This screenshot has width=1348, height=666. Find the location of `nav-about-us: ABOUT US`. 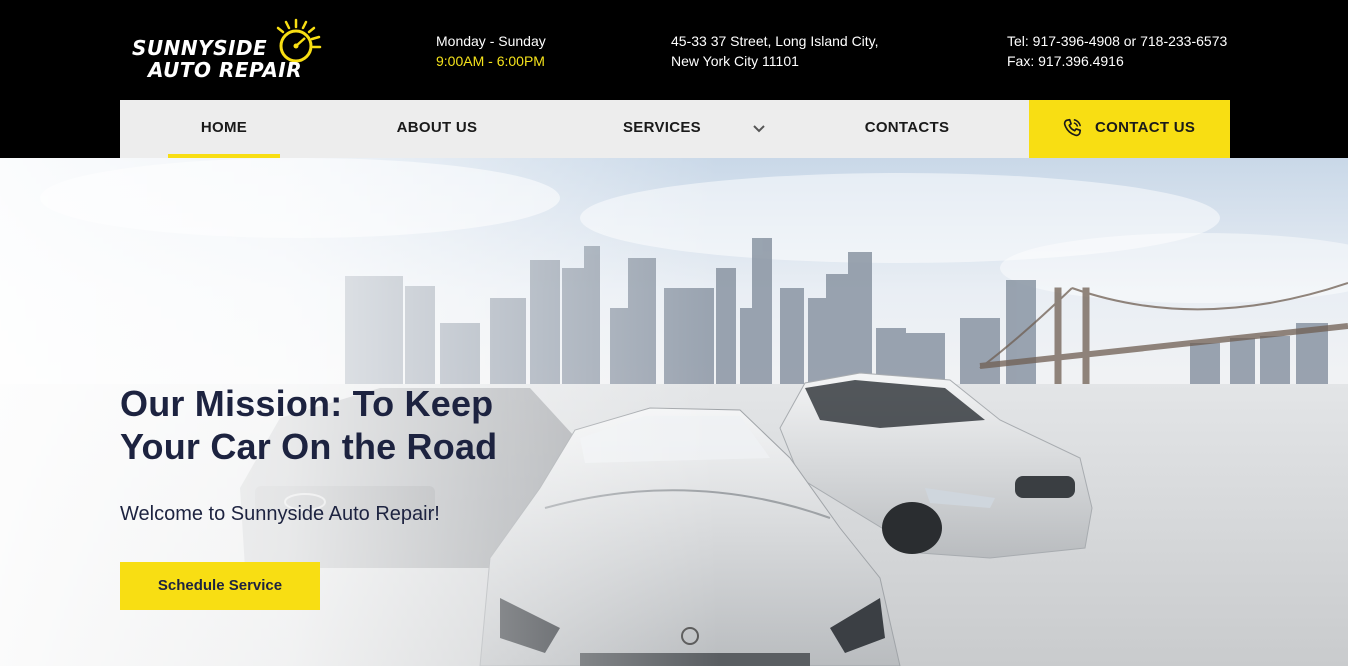

nav-about-us: ABOUT US is located at coordinates (437, 129).